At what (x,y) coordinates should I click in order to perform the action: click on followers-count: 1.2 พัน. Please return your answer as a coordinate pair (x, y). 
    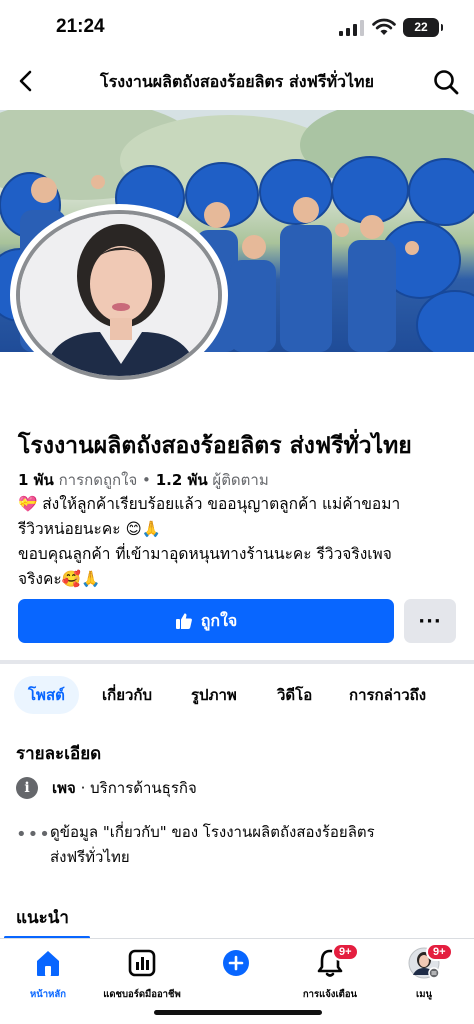
    Looking at the image, I should click on (181, 480).